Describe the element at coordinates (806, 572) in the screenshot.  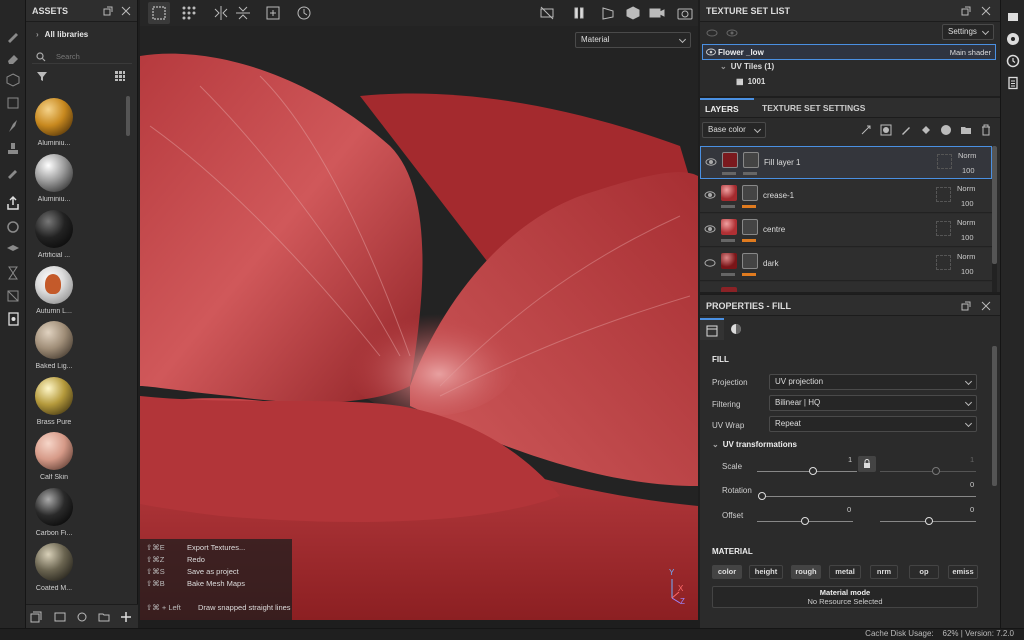
I see `channel-rough-toggle: rough` at that location.